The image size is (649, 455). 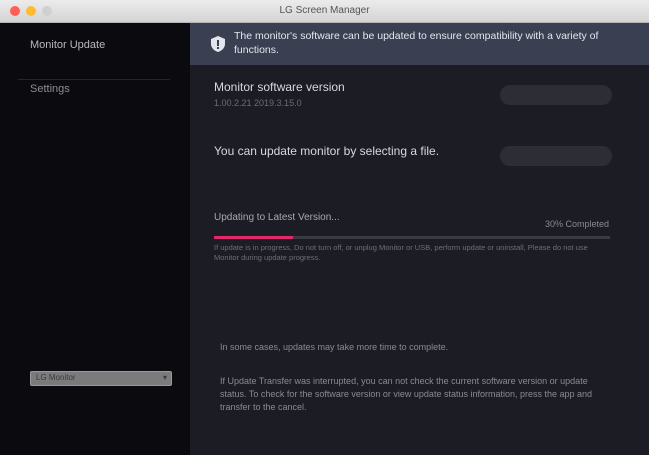 What do you see at coordinates (412, 237) in the screenshot?
I see `progress-bar` at bounding box center [412, 237].